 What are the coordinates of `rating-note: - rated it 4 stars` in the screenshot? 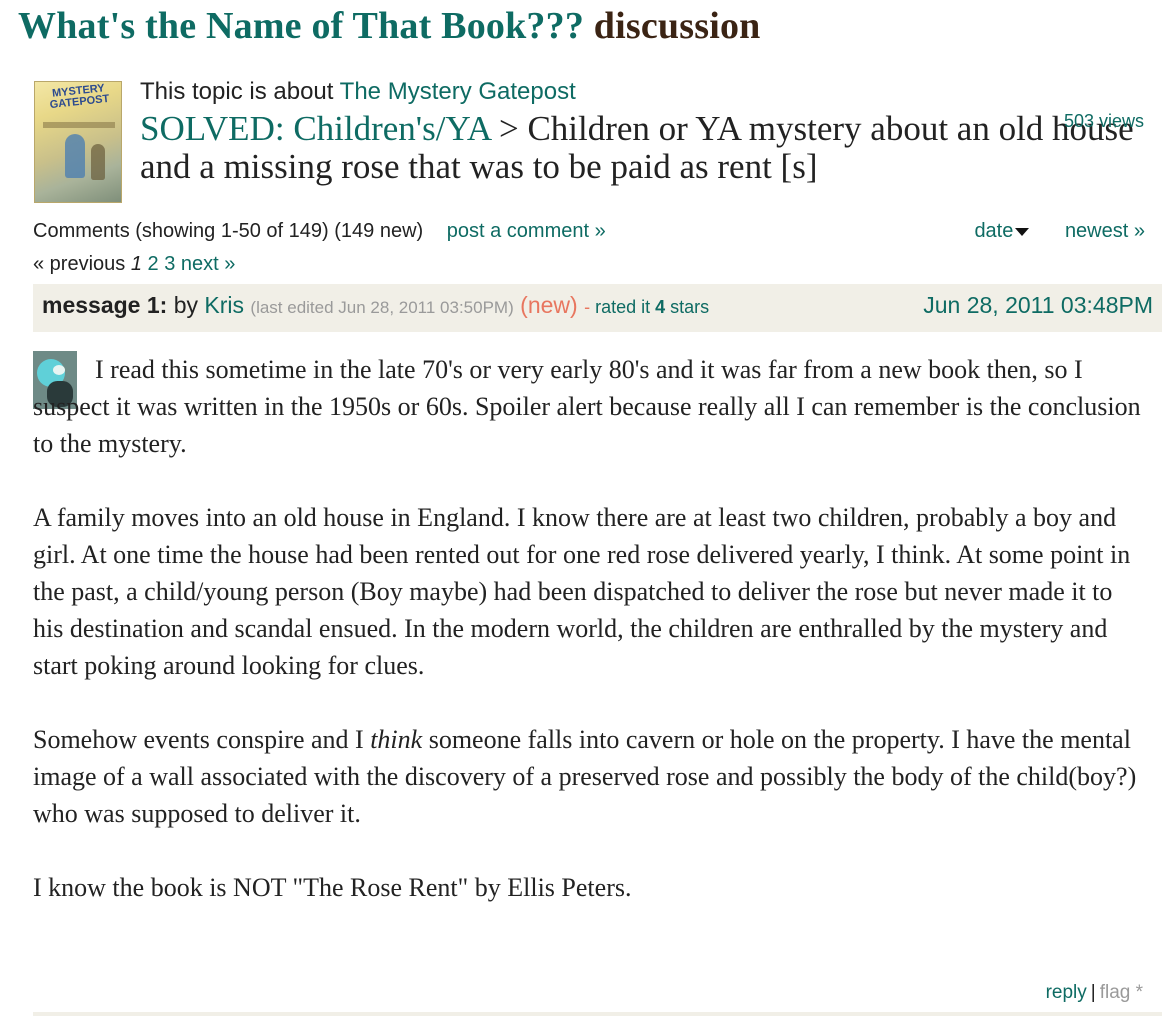 It's located at (647, 307).